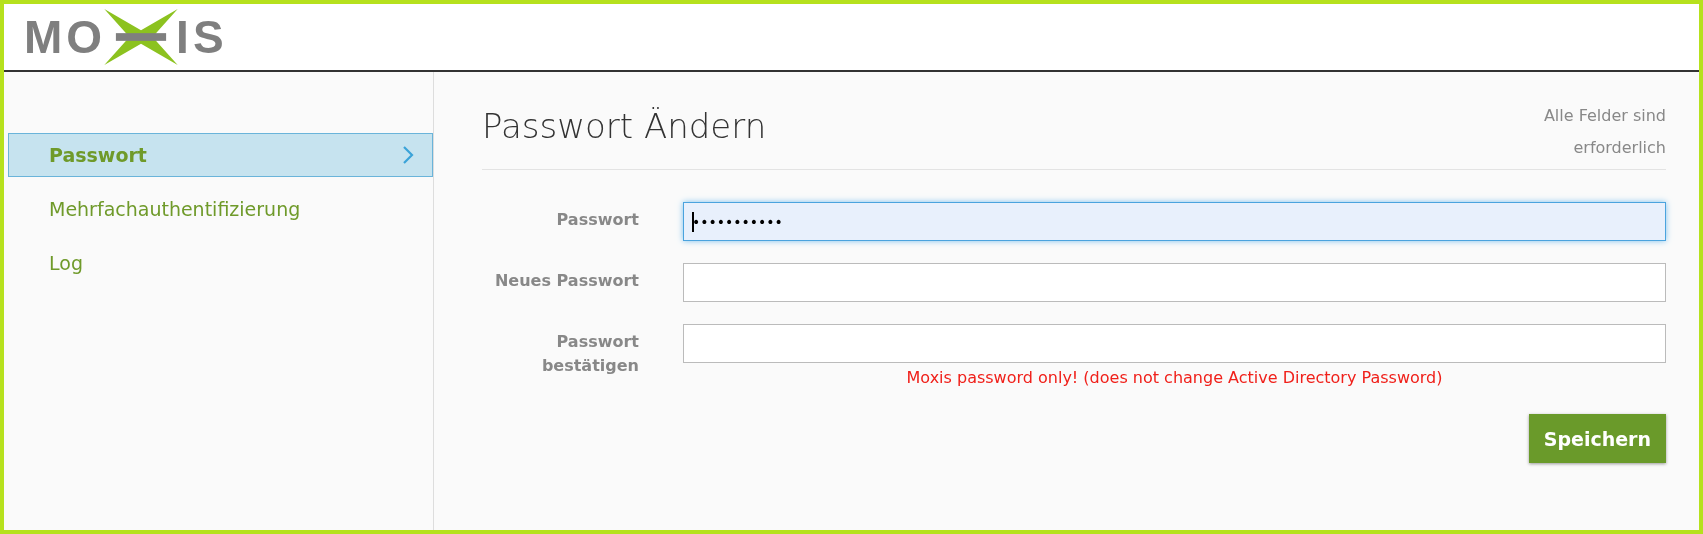 The image size is (1703, 534). I want to click on input-field: •••••••••••, so click(1174, 221).